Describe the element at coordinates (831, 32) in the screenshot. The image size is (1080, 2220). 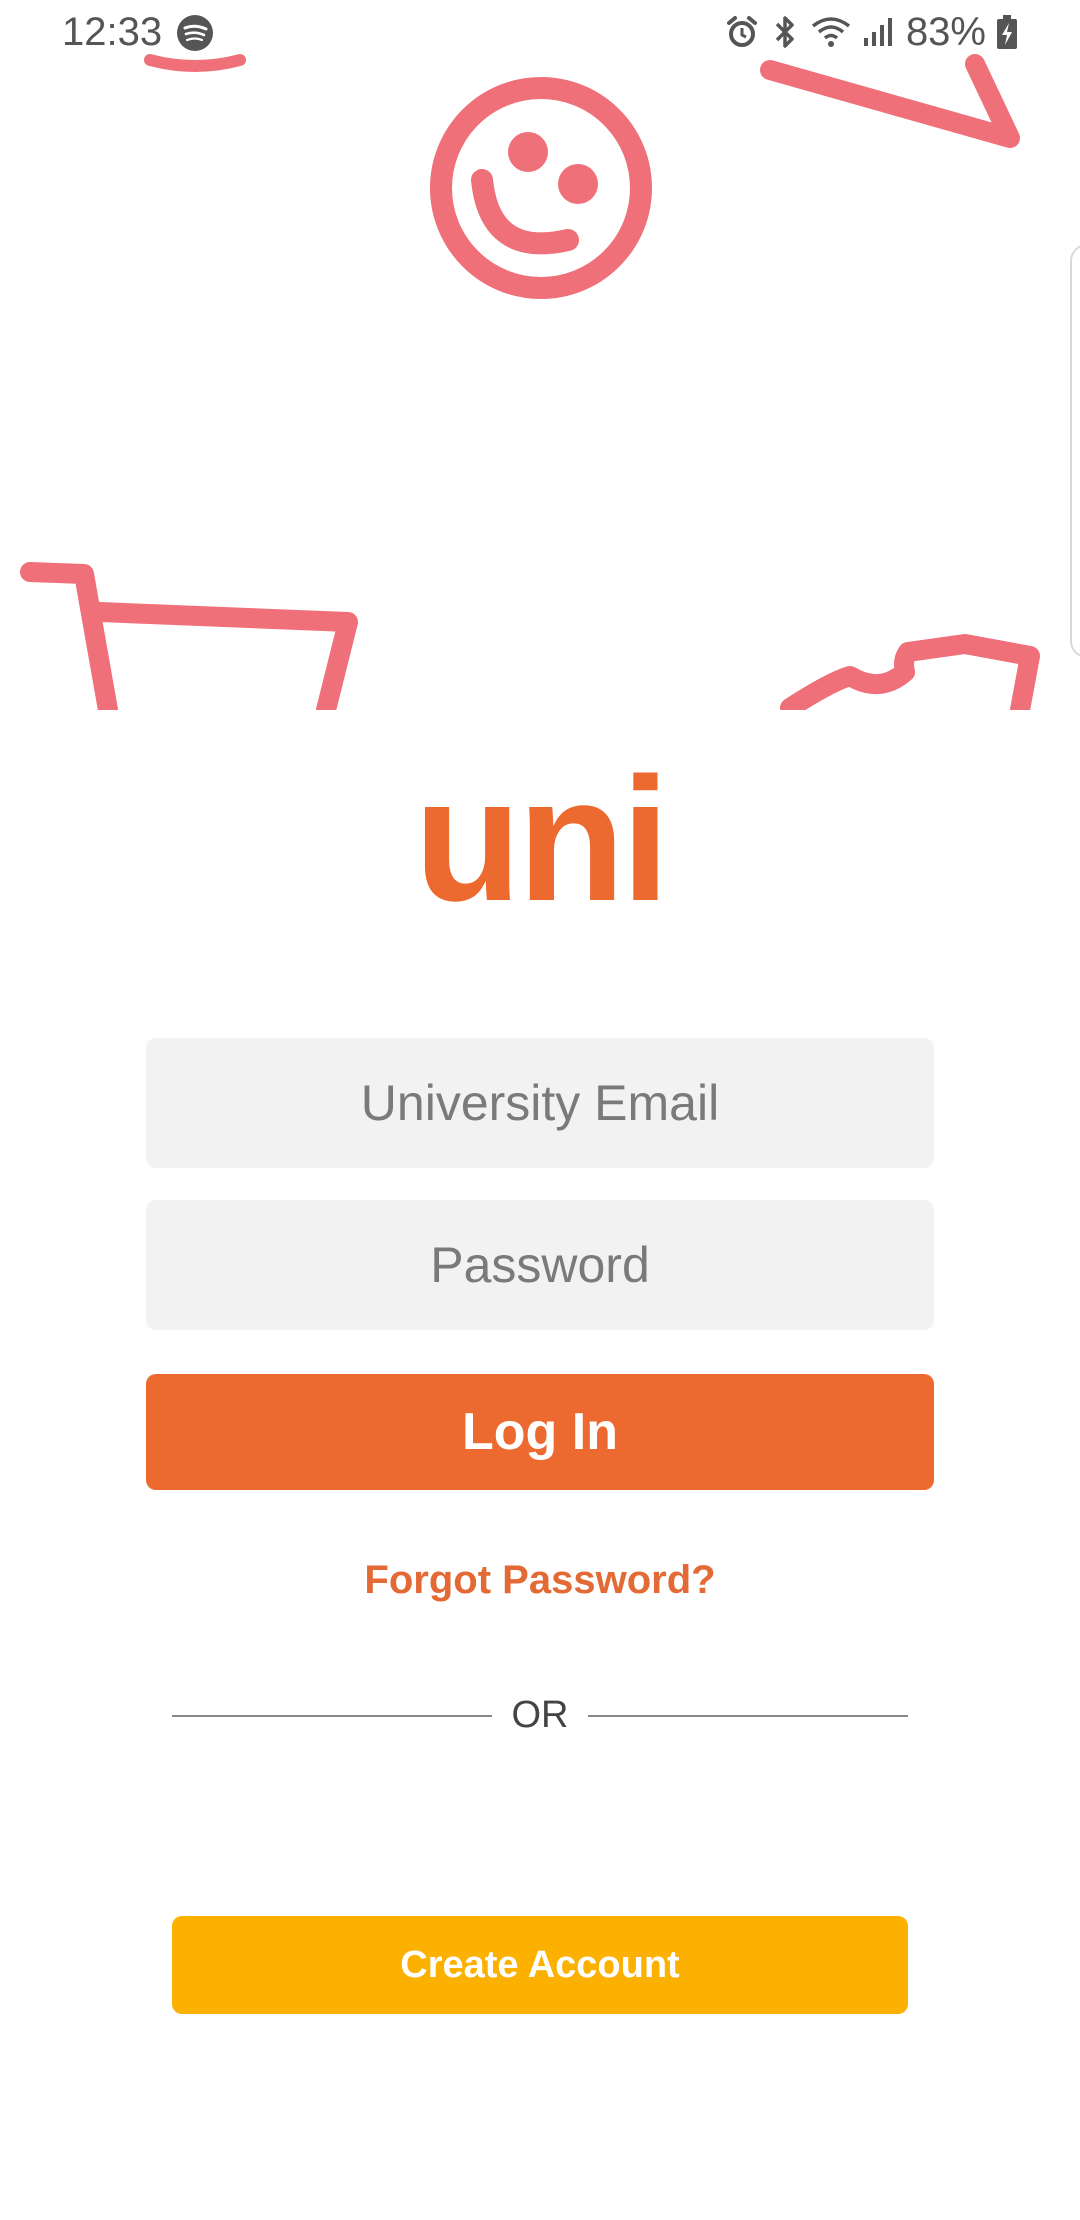
I see `wifi-icon` at that location.